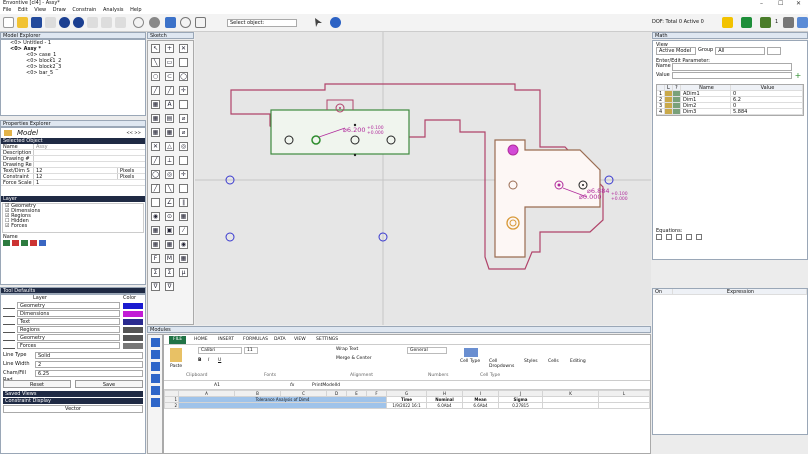  What do you see at coordinates (255, 340) in the screenshot?
I see `tab-formulas: FORMULAS` at bounding box center [255, 340].